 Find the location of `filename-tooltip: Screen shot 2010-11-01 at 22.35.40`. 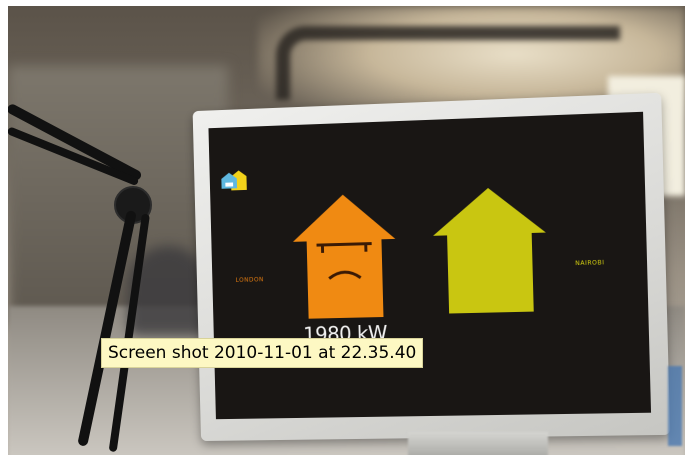

filename-tooltip: Screen shot 2010-11-01 at 22.35.40 is located at coordinates (262, 353).